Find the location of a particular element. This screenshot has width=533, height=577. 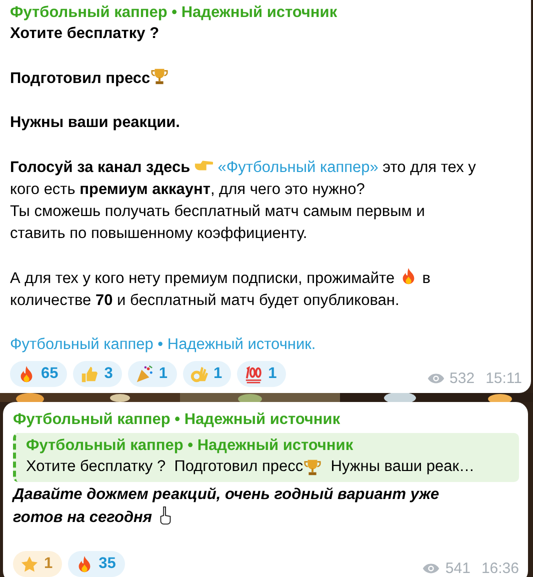

quote-author: Футбольный каппер • Надежный источник is located at coordinates (190, 446).